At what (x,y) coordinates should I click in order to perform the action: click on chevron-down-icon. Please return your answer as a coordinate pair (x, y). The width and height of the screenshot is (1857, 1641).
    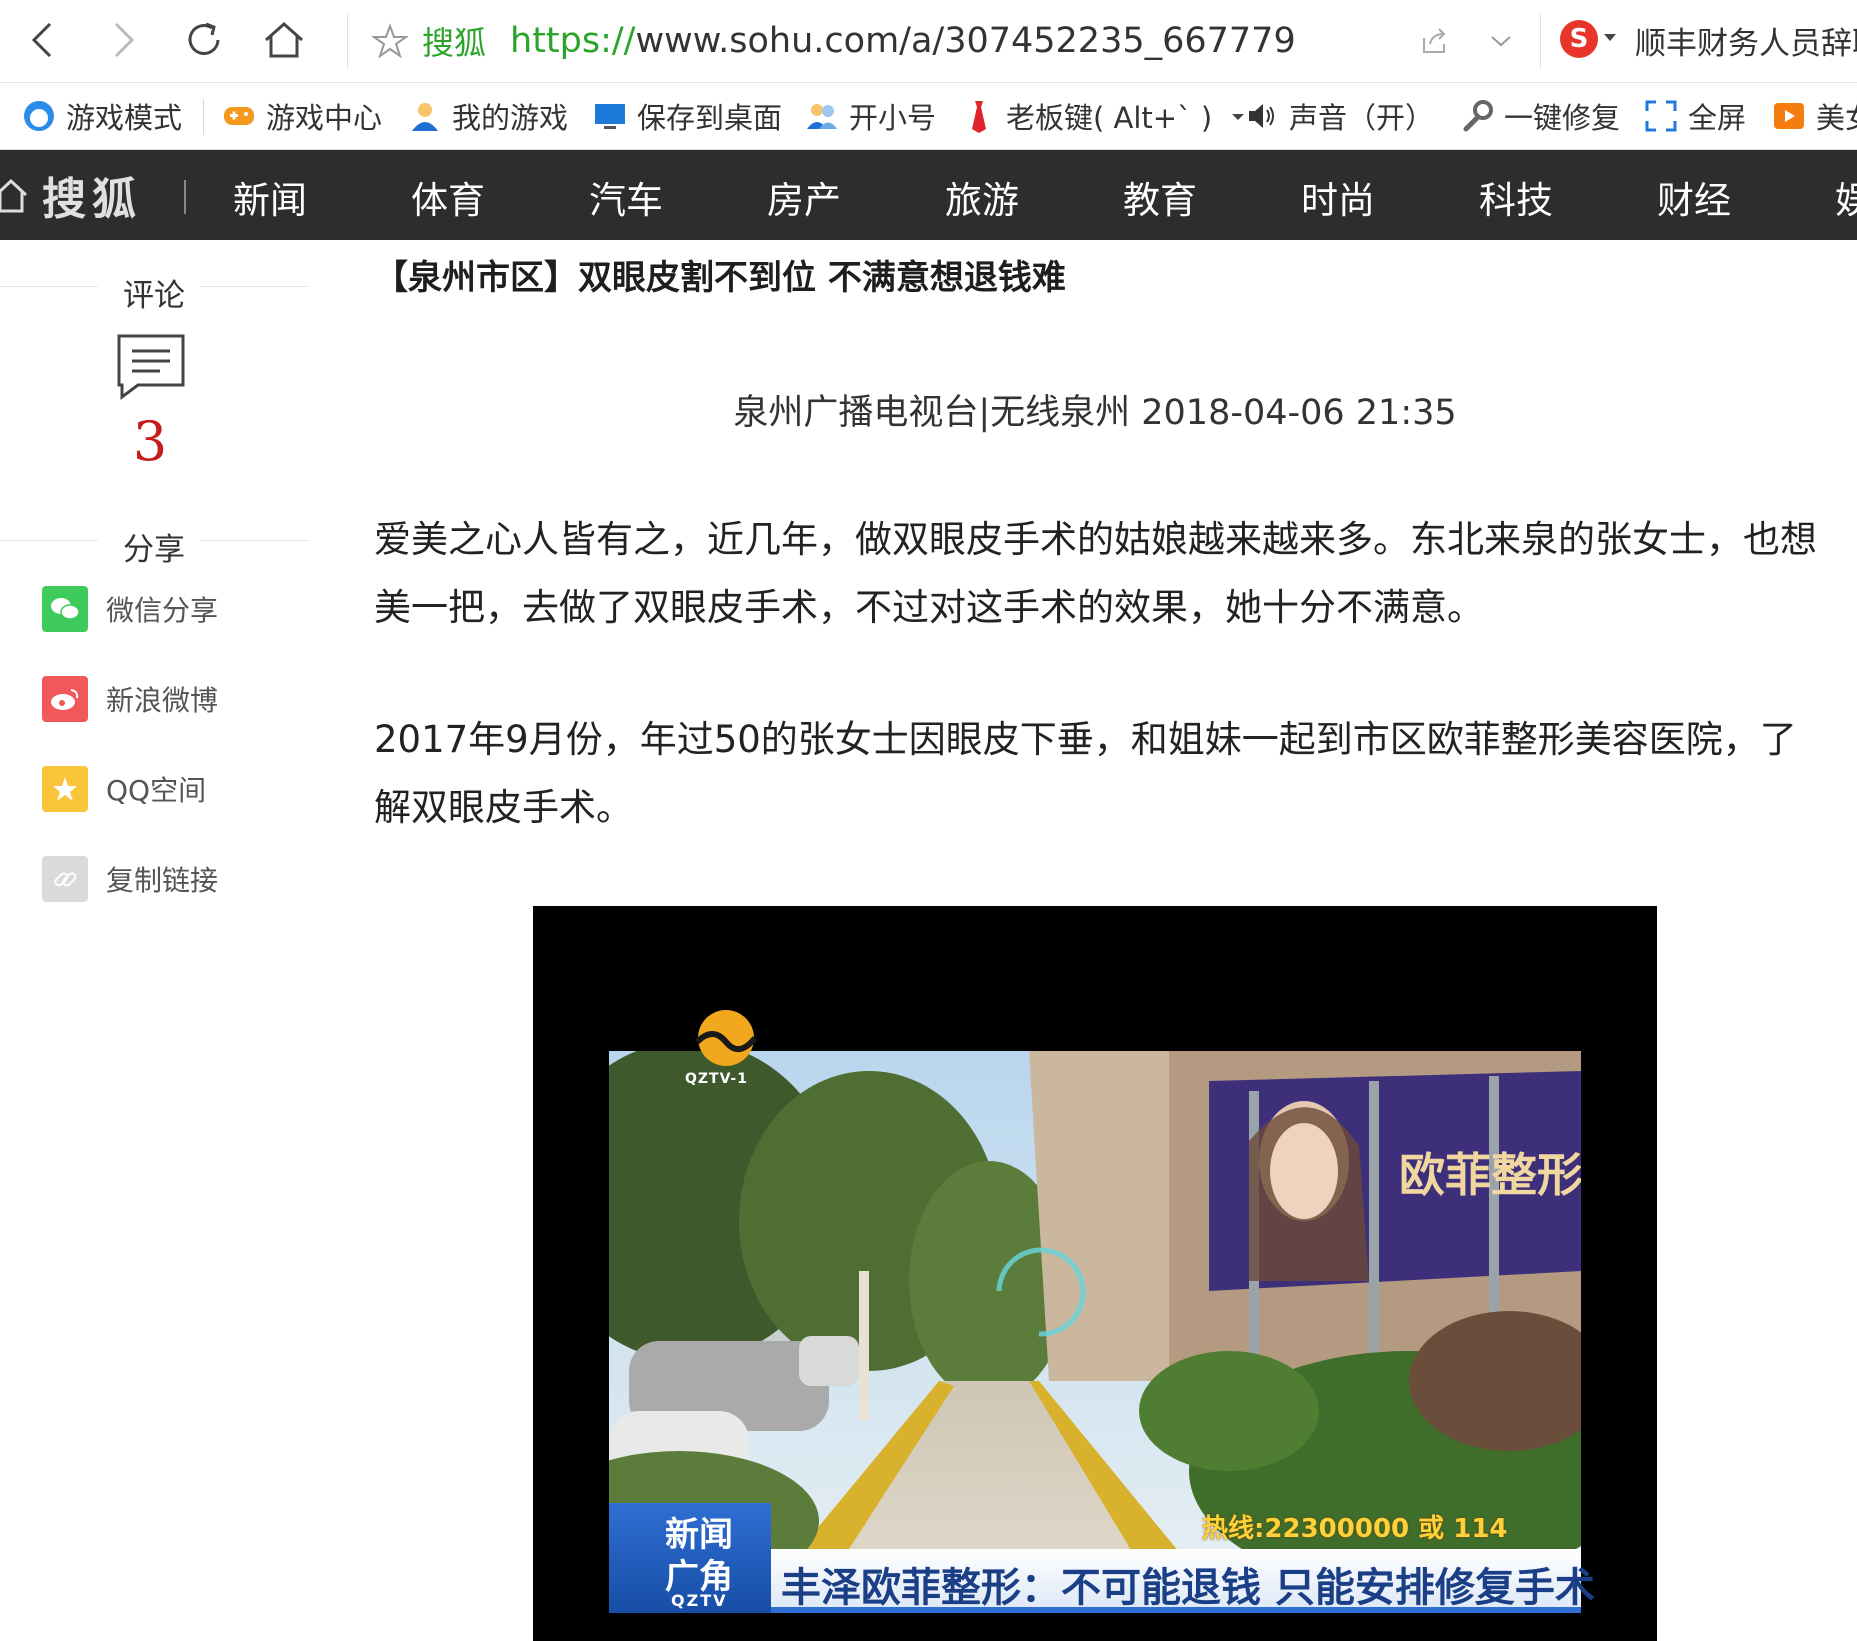
    Looking at the image, I should click on (1501, 41).